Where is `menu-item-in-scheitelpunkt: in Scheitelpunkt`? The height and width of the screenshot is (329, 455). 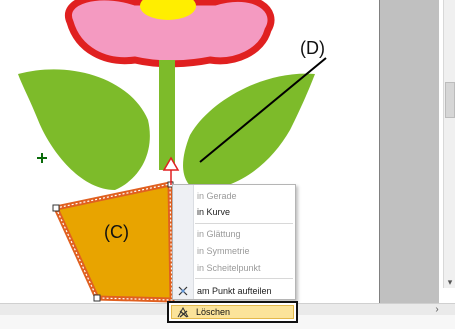
menu-item-in-scheitelpunkt: in Scheitelpunkt is located at coordinates (229, 268).